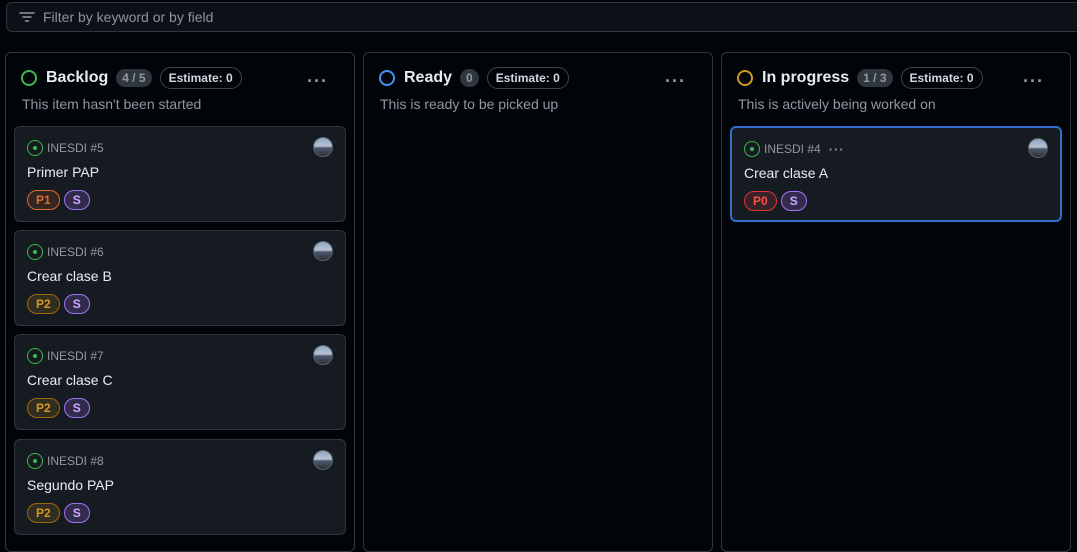 This screenshot has width=1077, height=552. Describe the element at coordinates (63, 172) in the screenshot. I see `issue-title: Primer PAP` at that location.